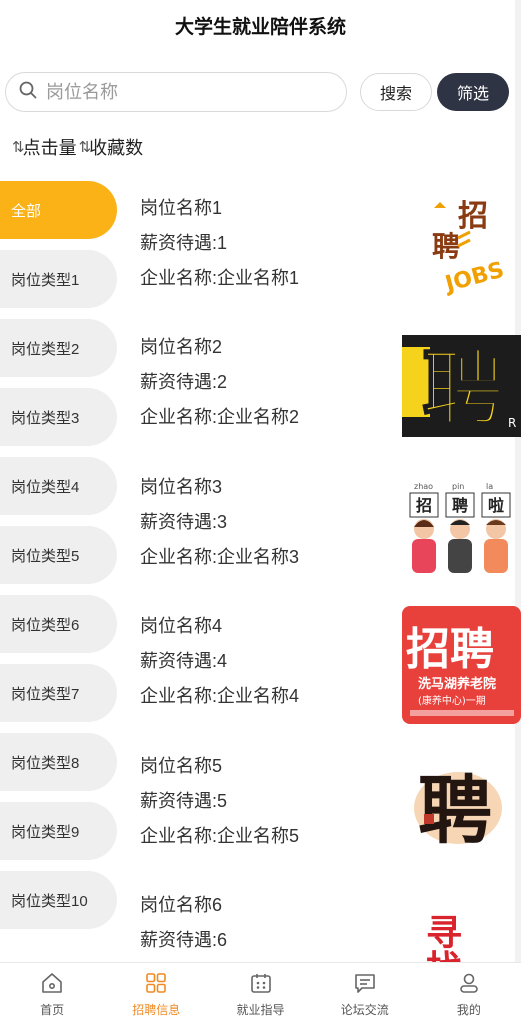 The image size is (521, 1024). I want to click on svg-text: zhao, so click(423, 486).